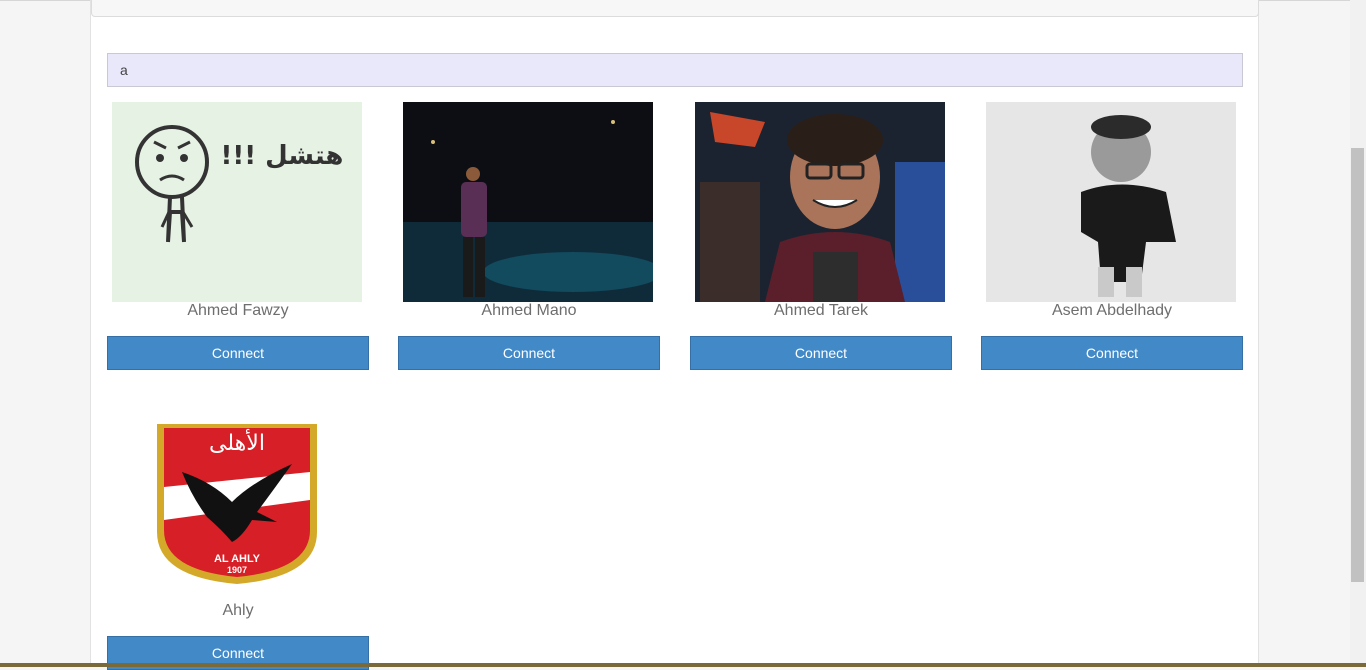 This screenshot has width=1366, height=670. Describe the element at coordinates (675, 8) in the screenshot. I see `header-bar` at that location.